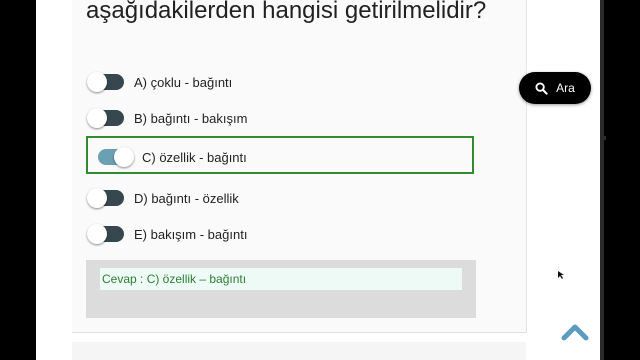  Describe the element at coordinates (194, 157) in the screenshot. I see `option-label: C) özellik - bağıntı` at that location.